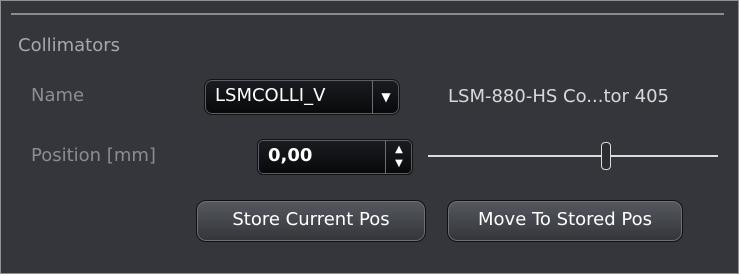 This screenshot has width=741, height=276. I want to click on position-slider-track, so click(573, 156).